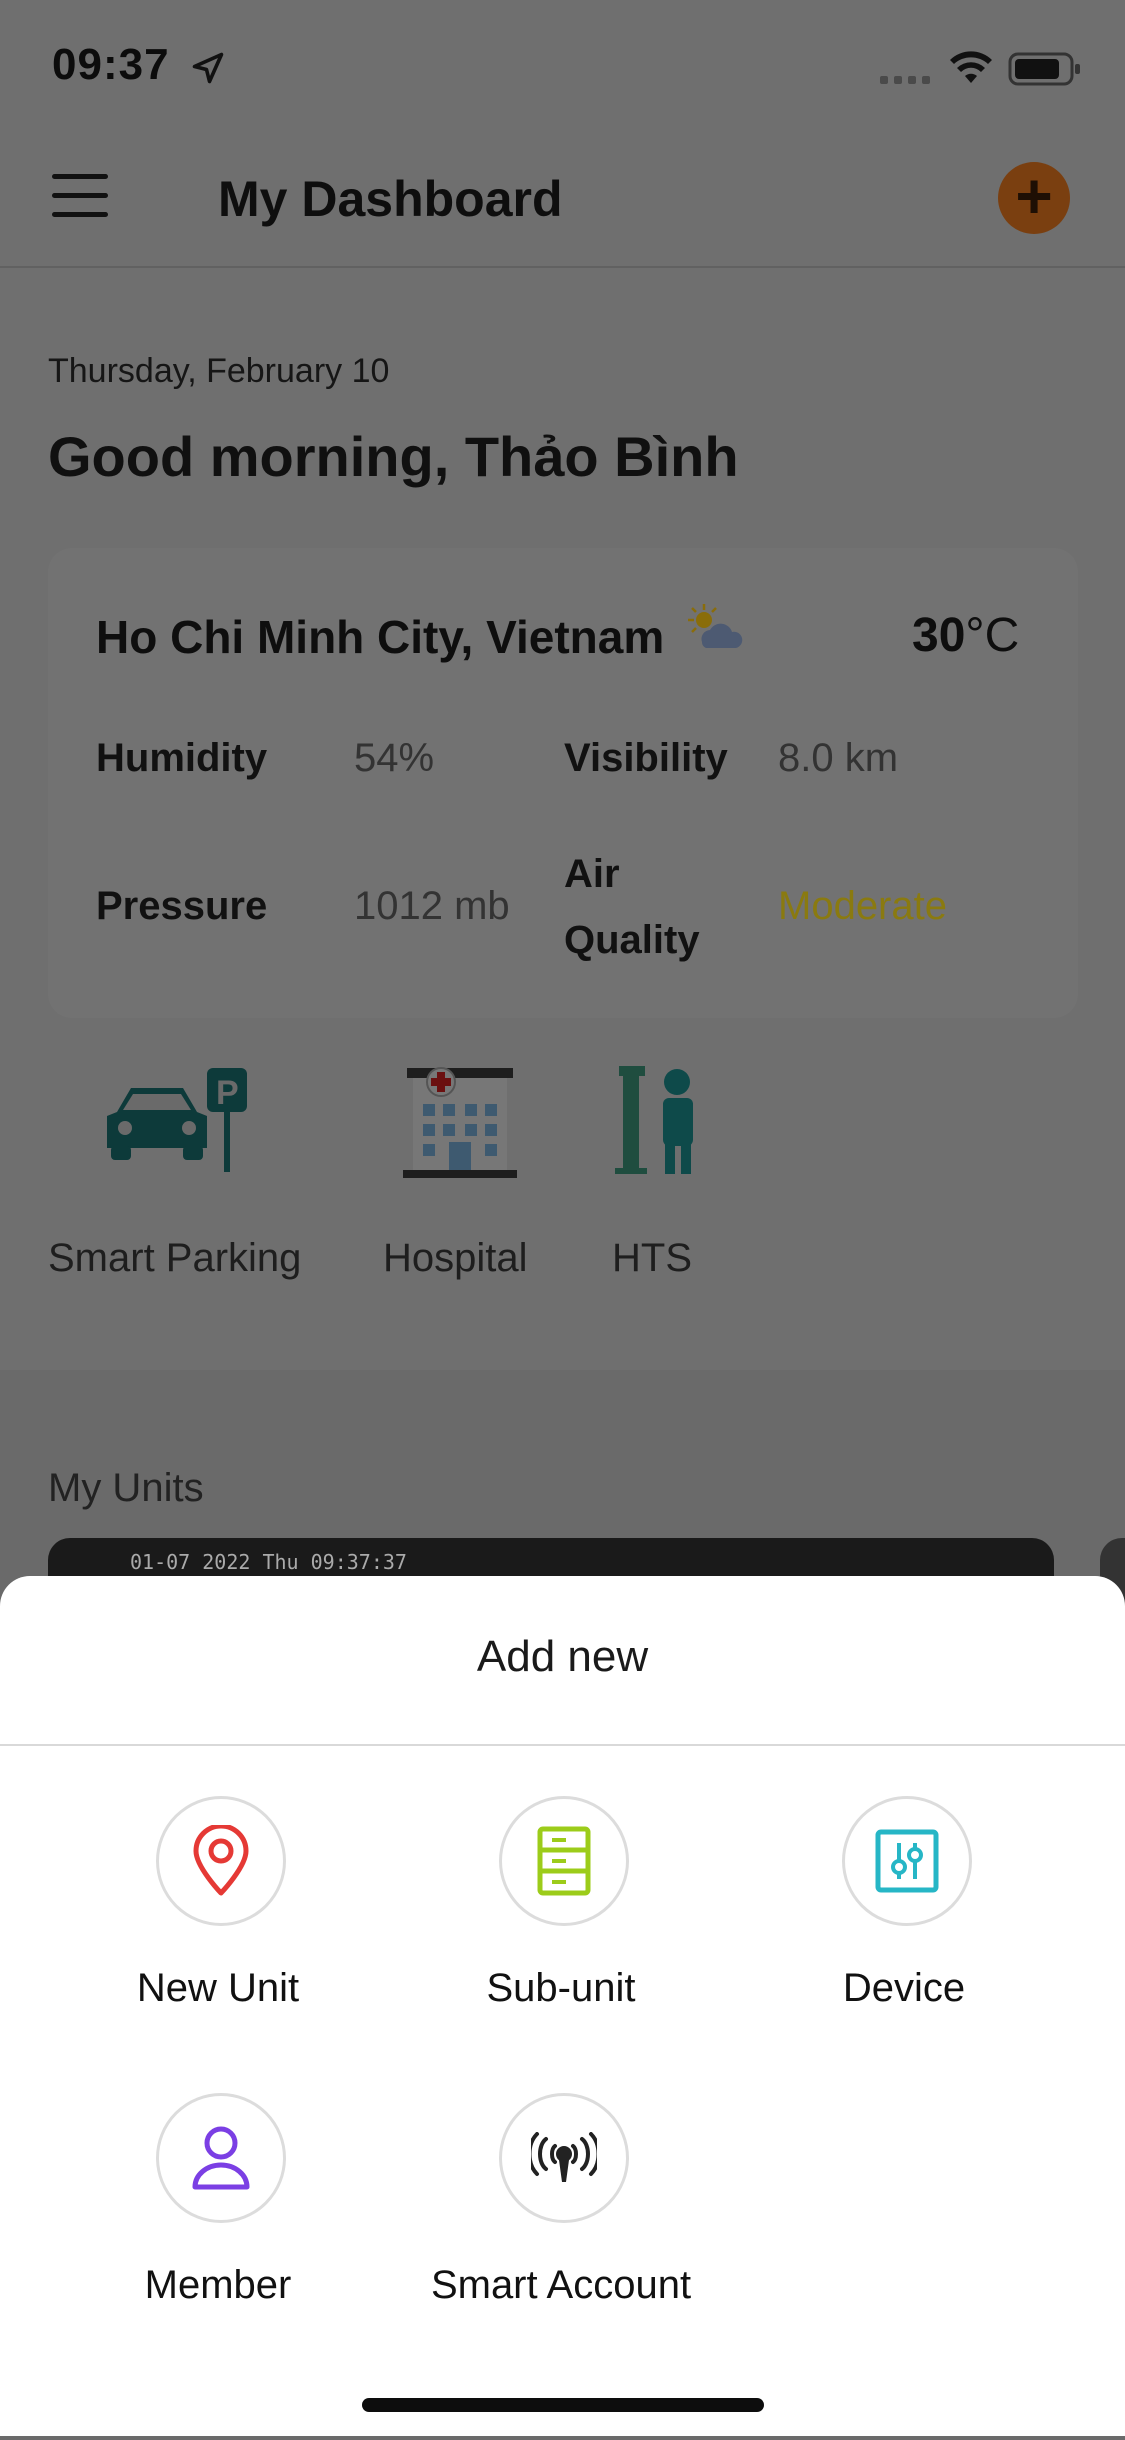  Describe the element at coordinates (562, 1745) in the screenshot. I see `sheet-divider` at that location.